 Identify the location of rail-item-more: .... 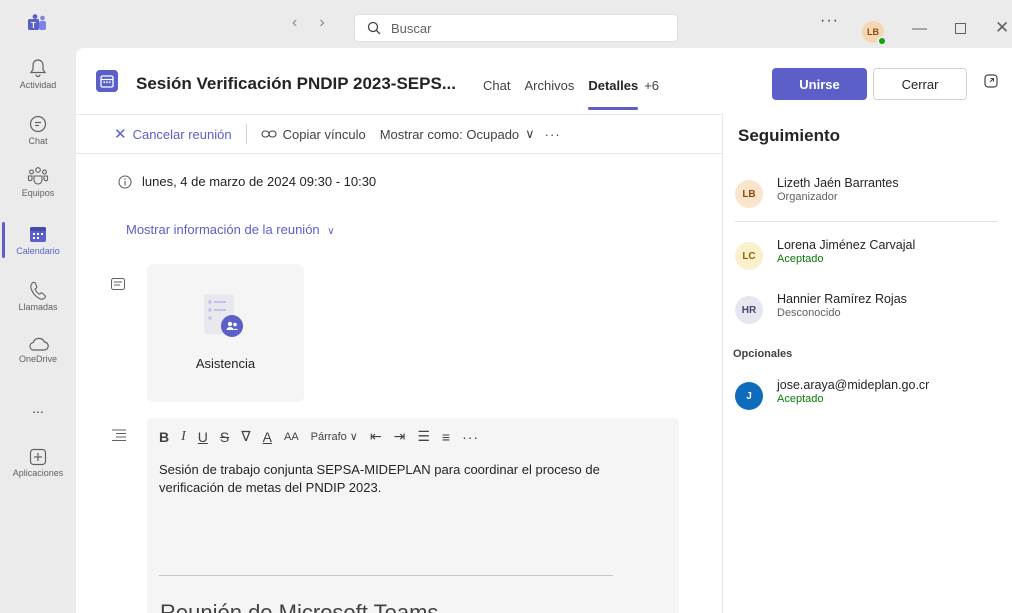
(38, 408).